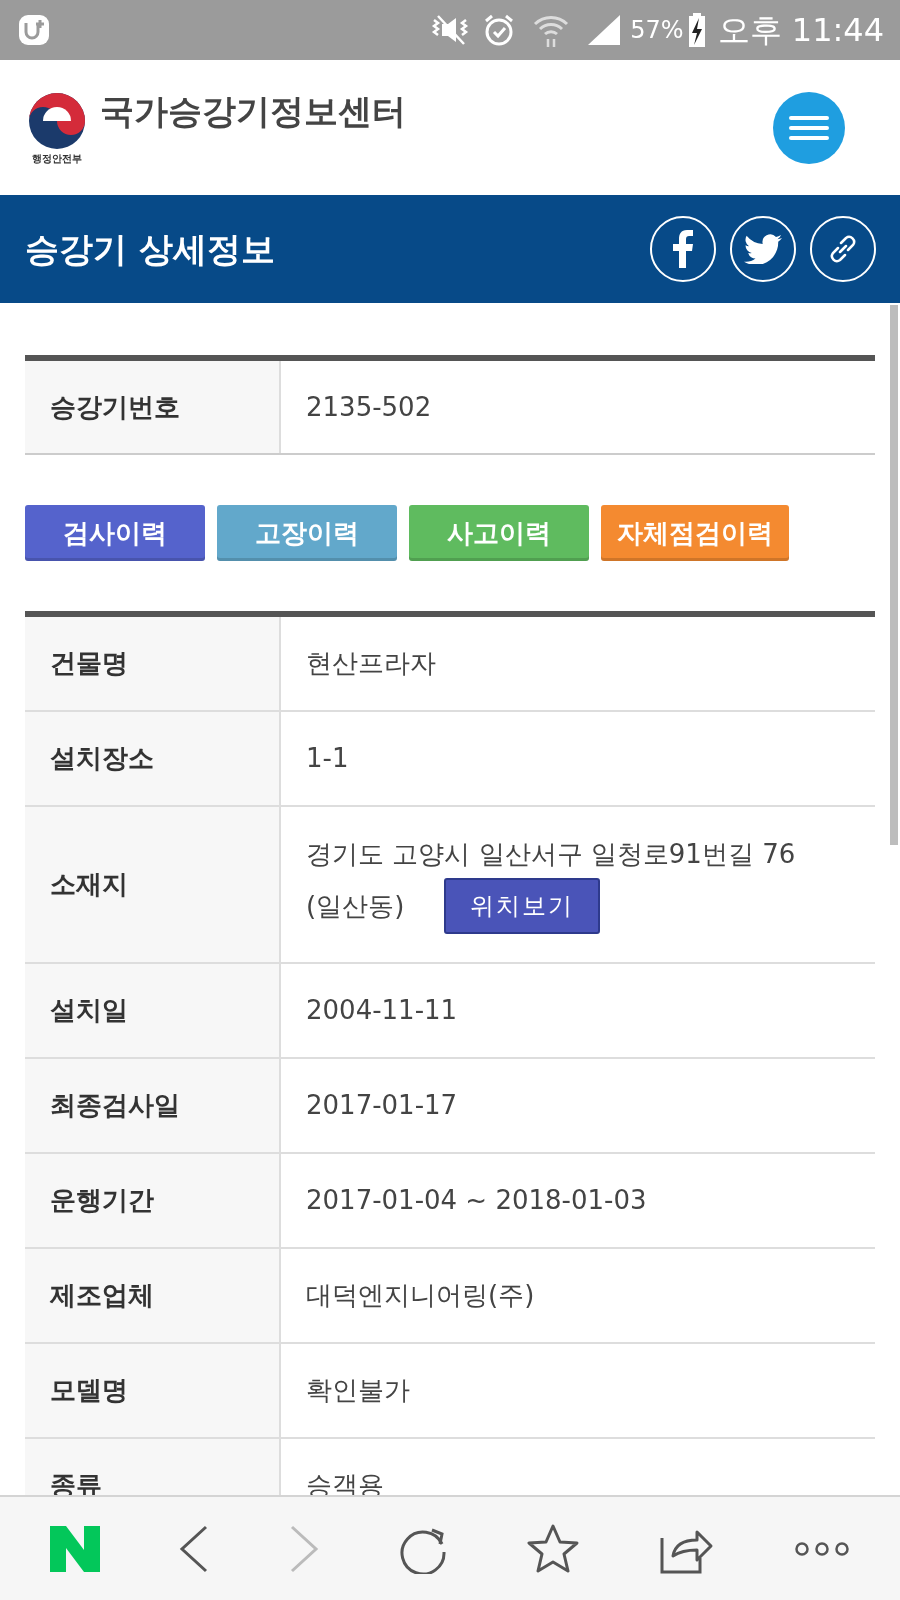 The height and width of the screenshot is (1600, 900). What do you see at coordinates (421, 1295) in the screenshot?
I see `row-value: 대덕엔지니어링(주)` at bounding box center [421, 1295].